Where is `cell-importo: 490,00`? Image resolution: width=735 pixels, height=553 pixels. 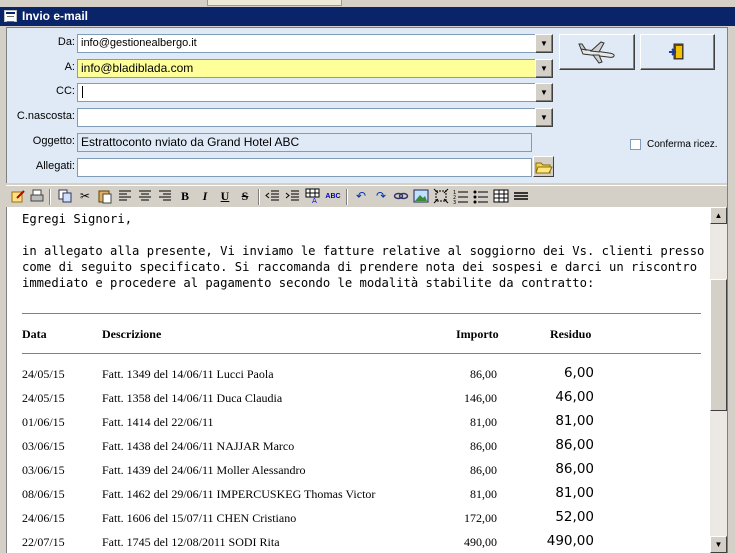
cell-importo: 490,00 is located at coordinates (480, 542).